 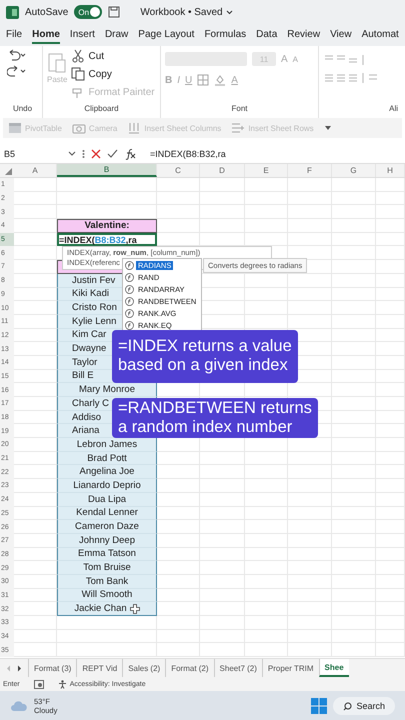 What do you see at coordinates (78, 56) in the screenshot?
I see `scissors-icon` at bounding box center [78, 56].